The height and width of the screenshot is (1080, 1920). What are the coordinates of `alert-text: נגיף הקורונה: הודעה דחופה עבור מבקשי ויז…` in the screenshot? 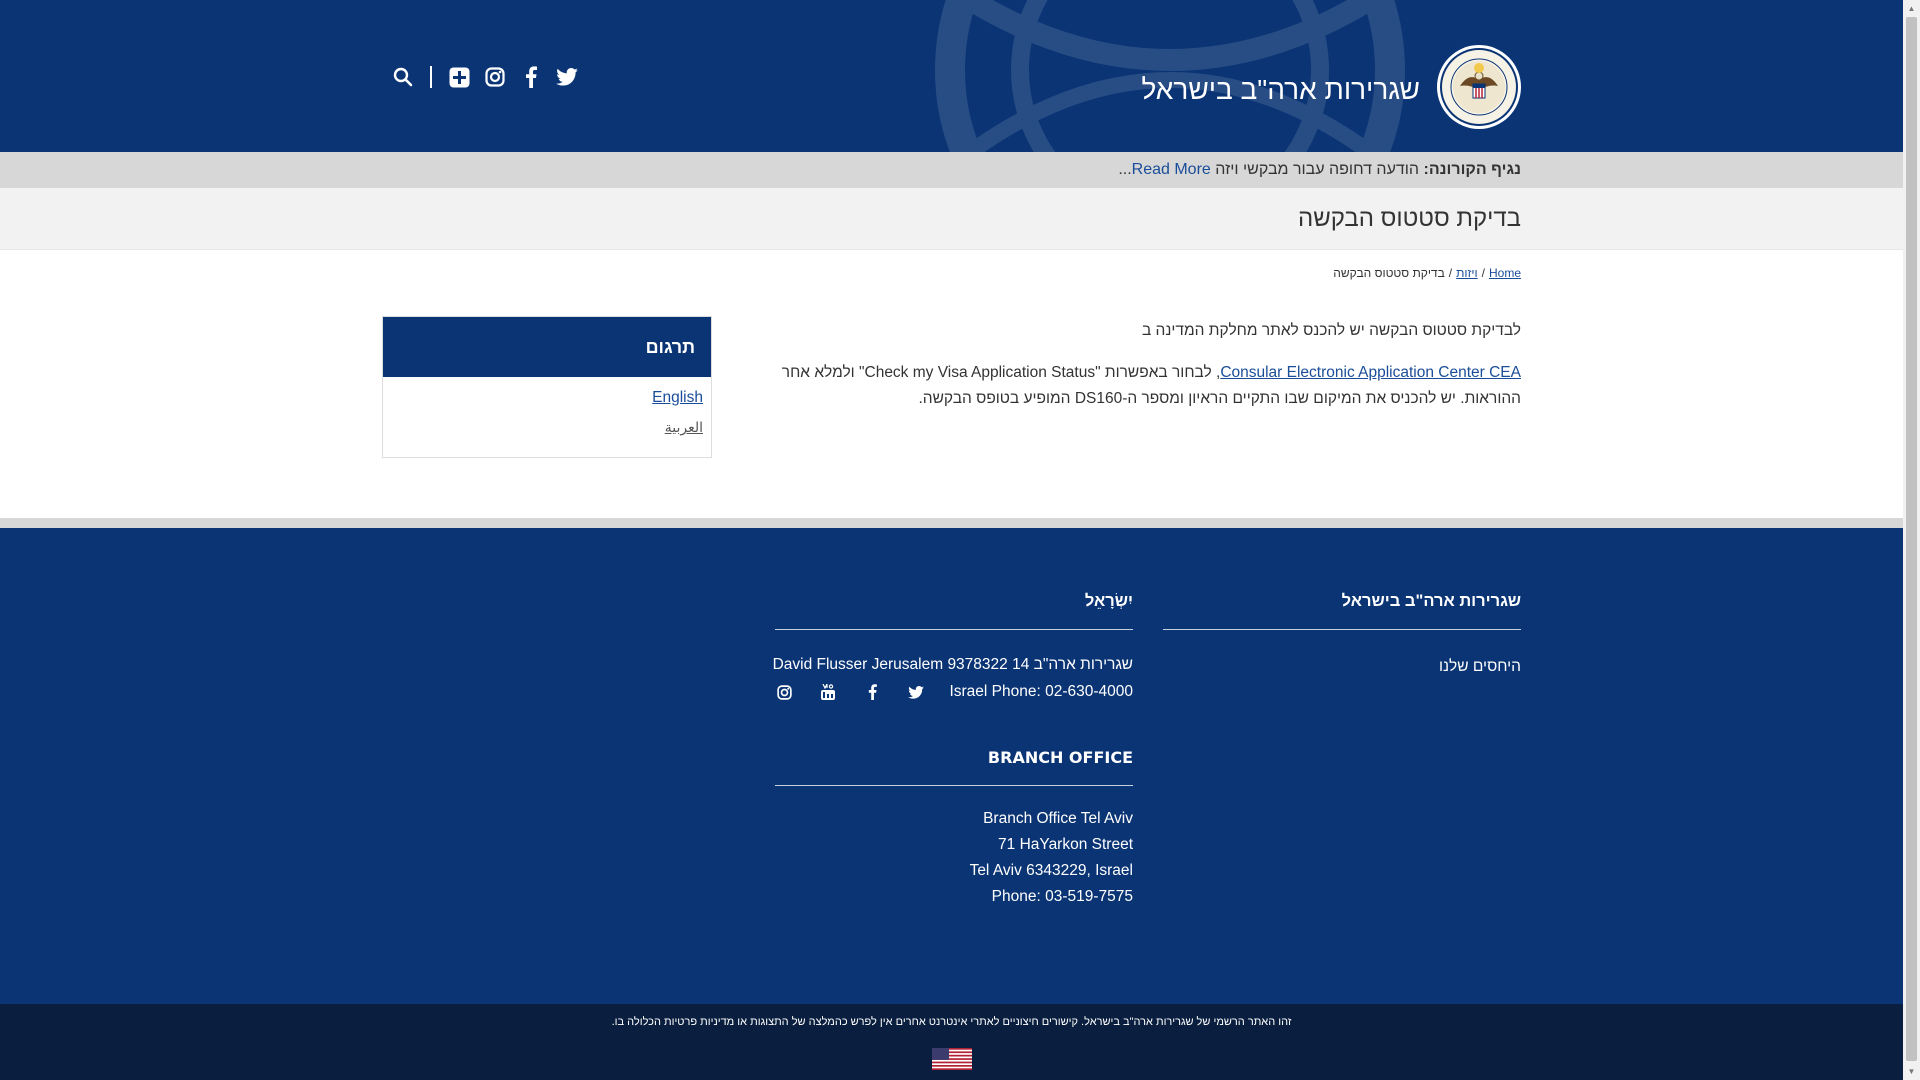 It's located at (1319, 170).